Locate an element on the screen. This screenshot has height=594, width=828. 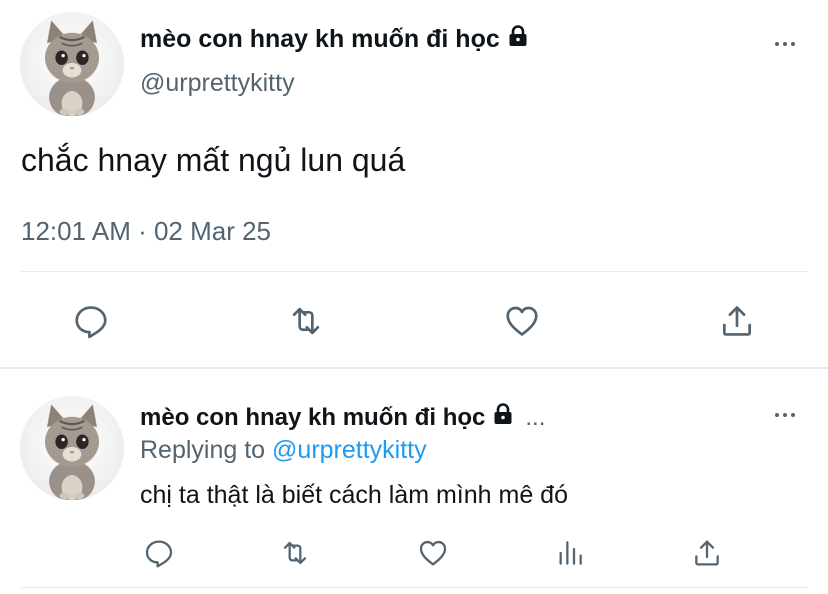
replying-to-label: Replying to is located at coordinates (203, 450).